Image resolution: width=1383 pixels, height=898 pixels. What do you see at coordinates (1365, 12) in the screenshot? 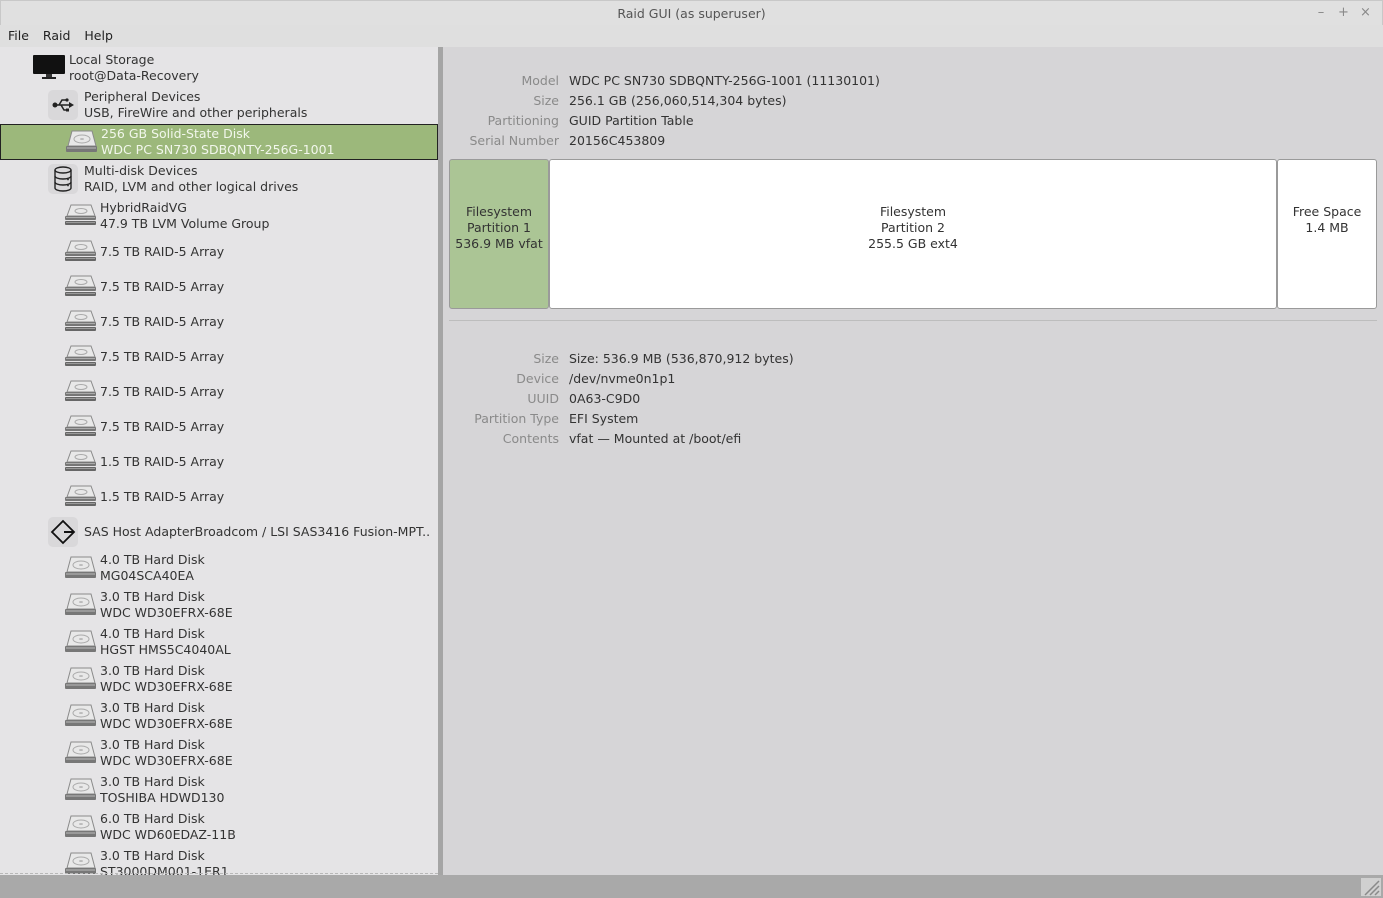
I see `close-button: ×` at bounding box center [1365, 12].